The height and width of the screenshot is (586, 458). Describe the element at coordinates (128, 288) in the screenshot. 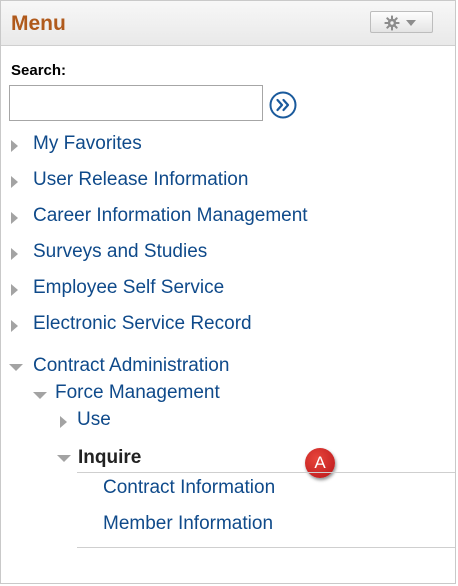

I see `menu-item-employee-self-service: Employee Self Service` at that location.